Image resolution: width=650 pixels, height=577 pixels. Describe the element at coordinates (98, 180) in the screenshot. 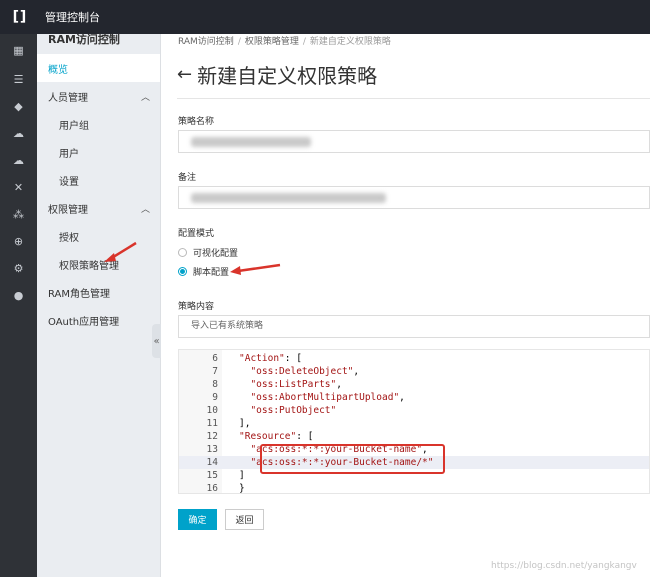

I see `menu-item-settings: 设置` at that location.